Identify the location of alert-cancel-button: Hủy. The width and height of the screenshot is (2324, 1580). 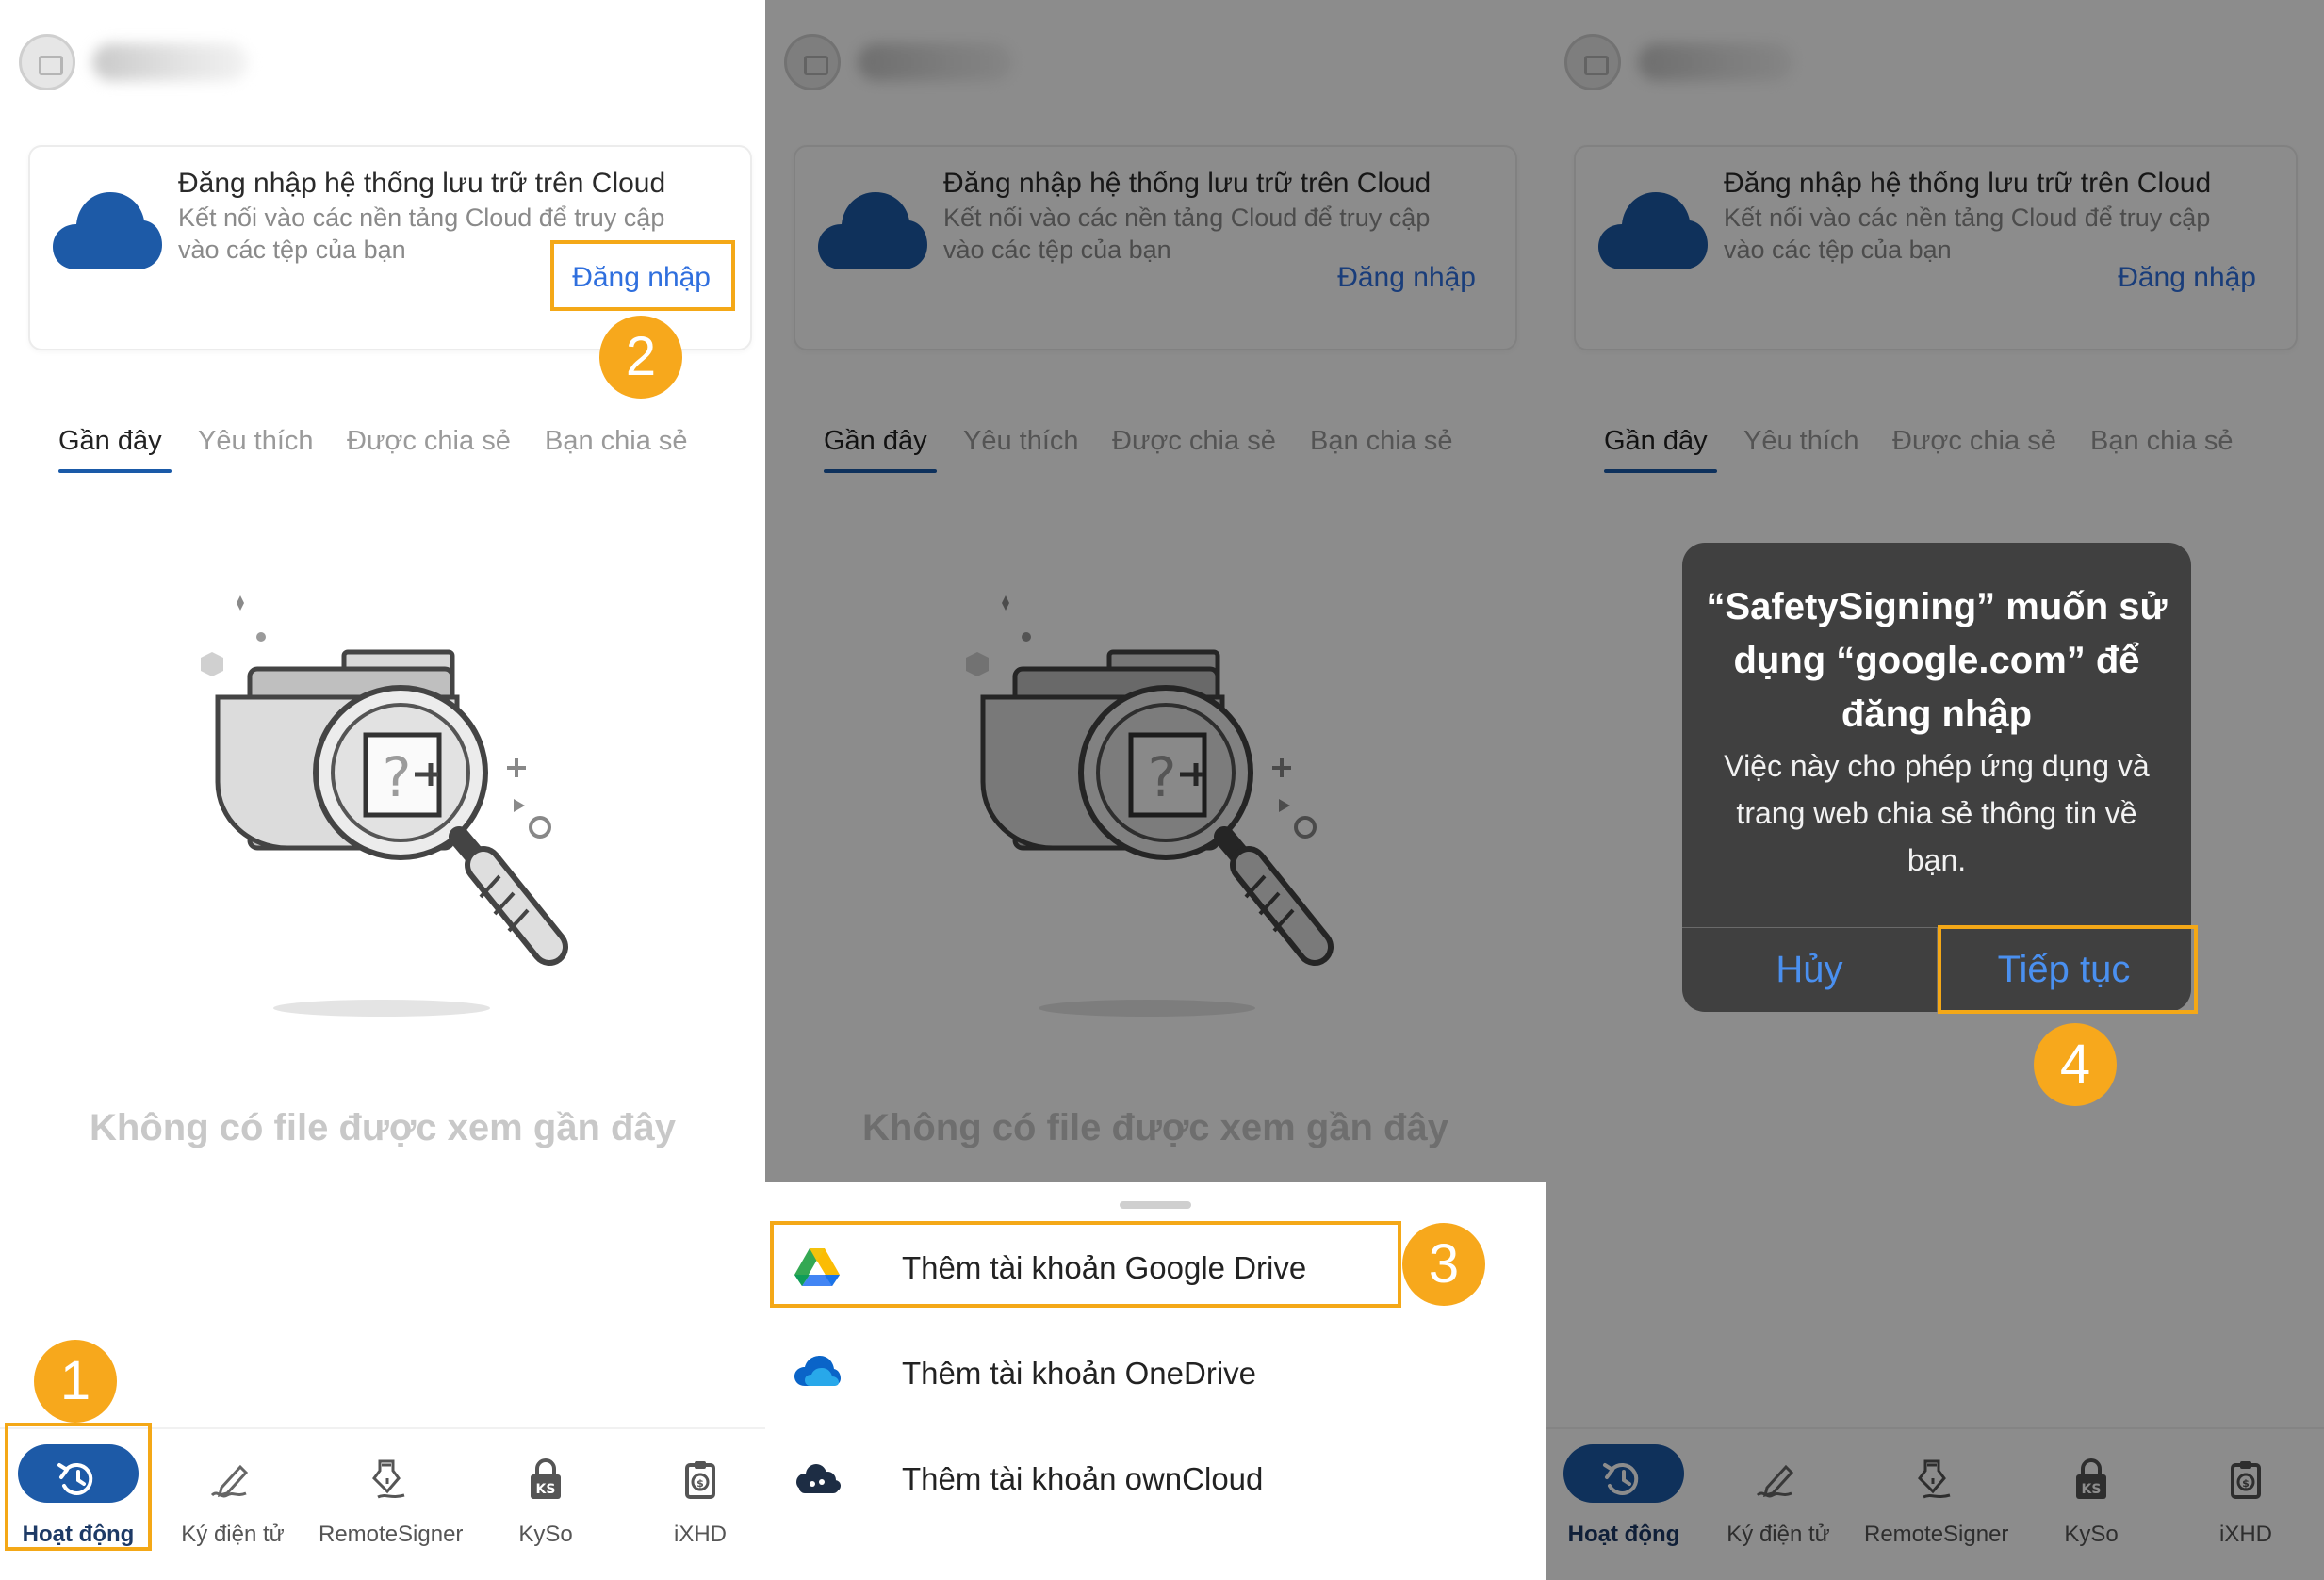
(1809, 969).